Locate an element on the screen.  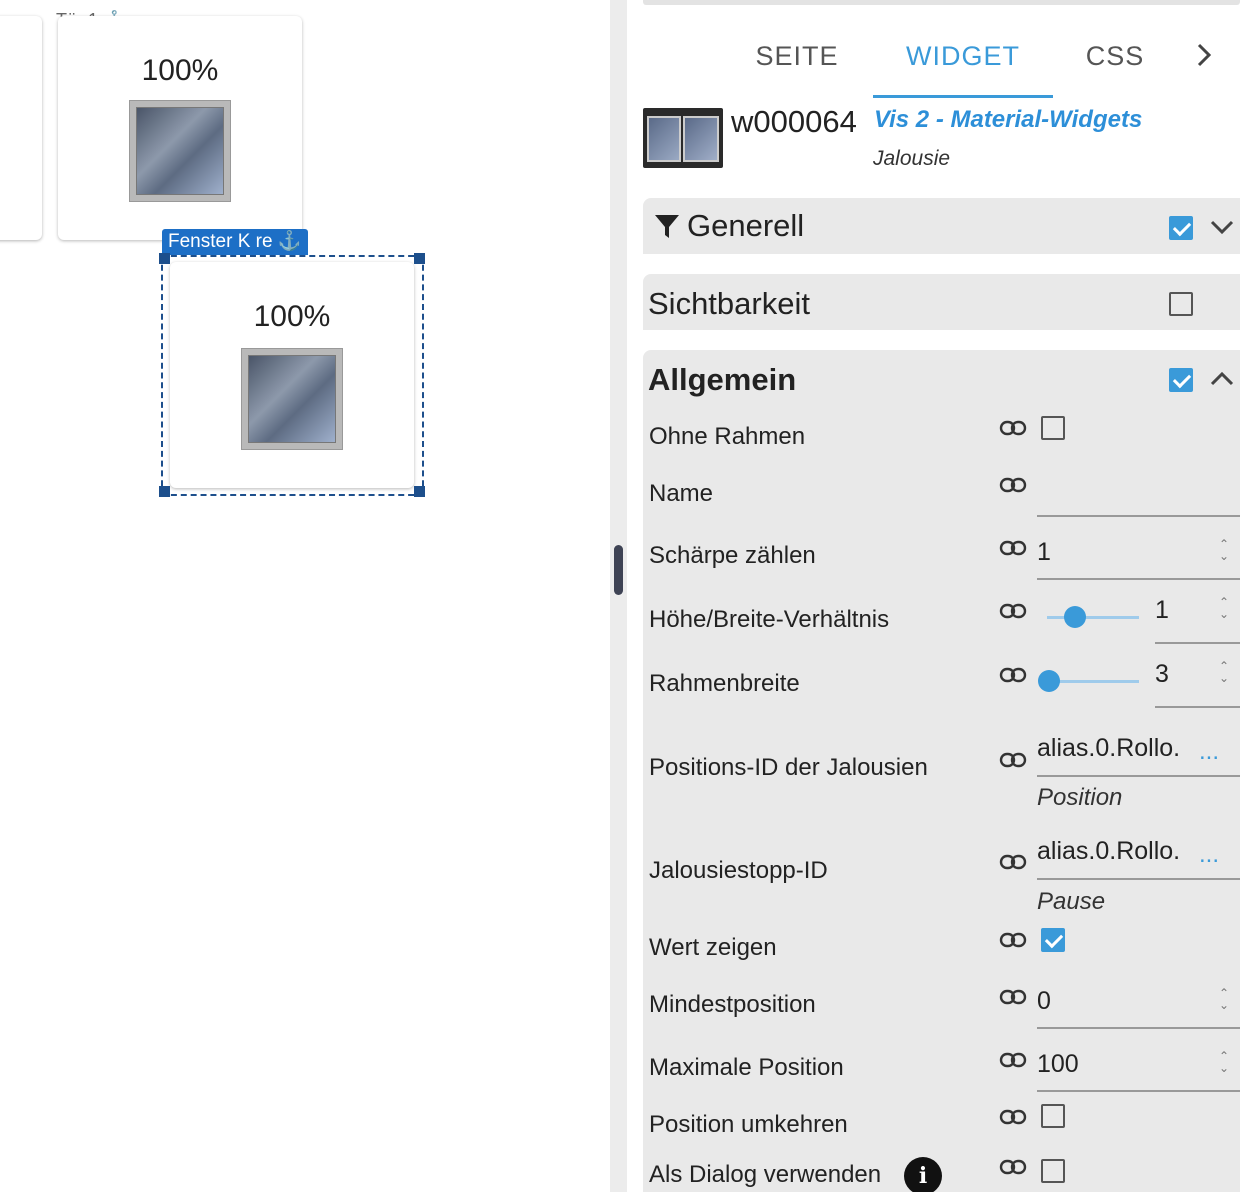
verhaeltnis-slider-thumb is located at coordinates (1075, 617).